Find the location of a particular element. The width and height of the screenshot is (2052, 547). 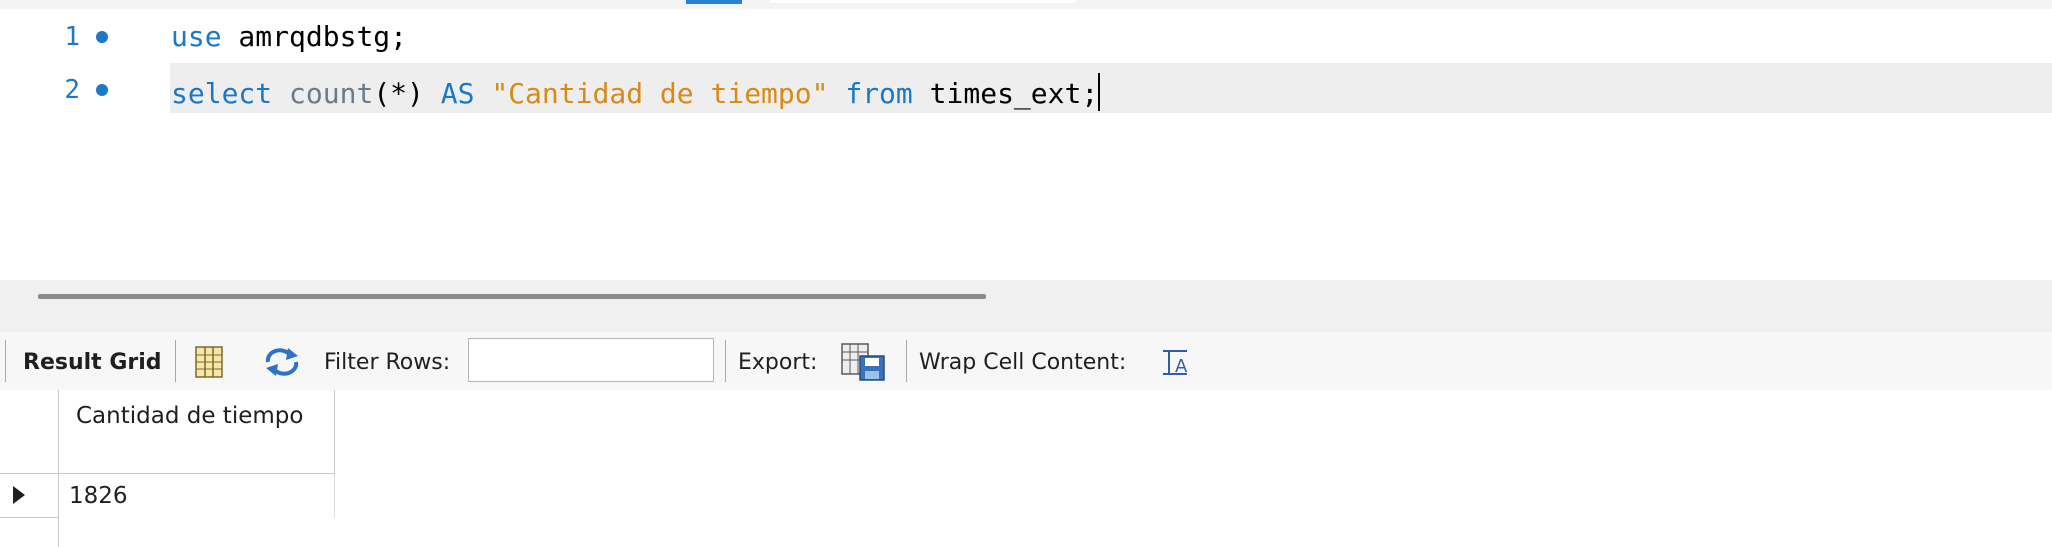

result-grid-tab: Result Grid is located at coordinates (92, 362).